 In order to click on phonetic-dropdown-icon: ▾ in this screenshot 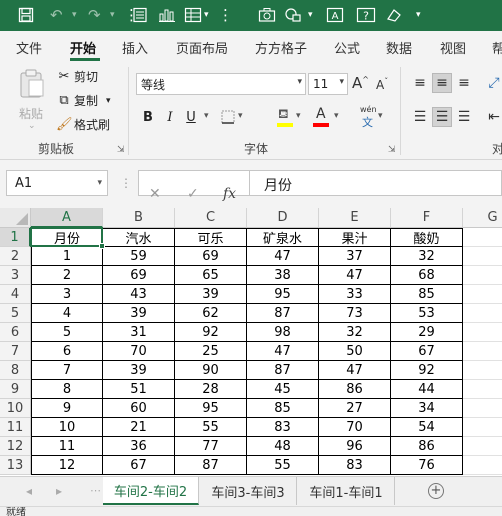, I will do `click(380, 116)`.